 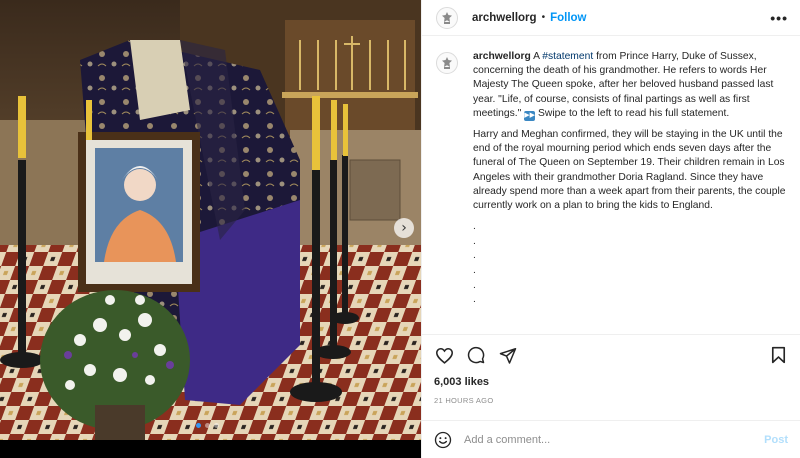 What do you see at coordinates (530, 115) in the screenshot?
I see `fast-forward-emoji-icon: ▶▶` at bounding box center [530, 115].